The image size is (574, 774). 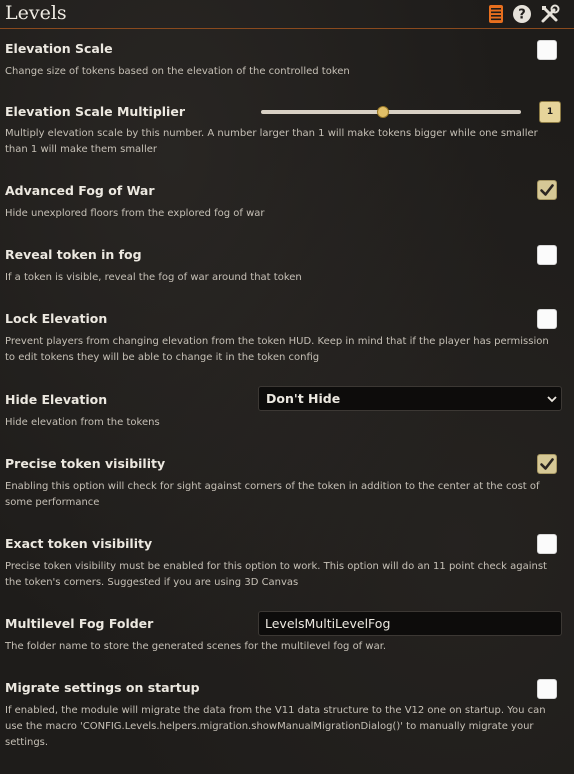 I want to click on setting-label: Elevation Scale, so click(x=59, y=48).